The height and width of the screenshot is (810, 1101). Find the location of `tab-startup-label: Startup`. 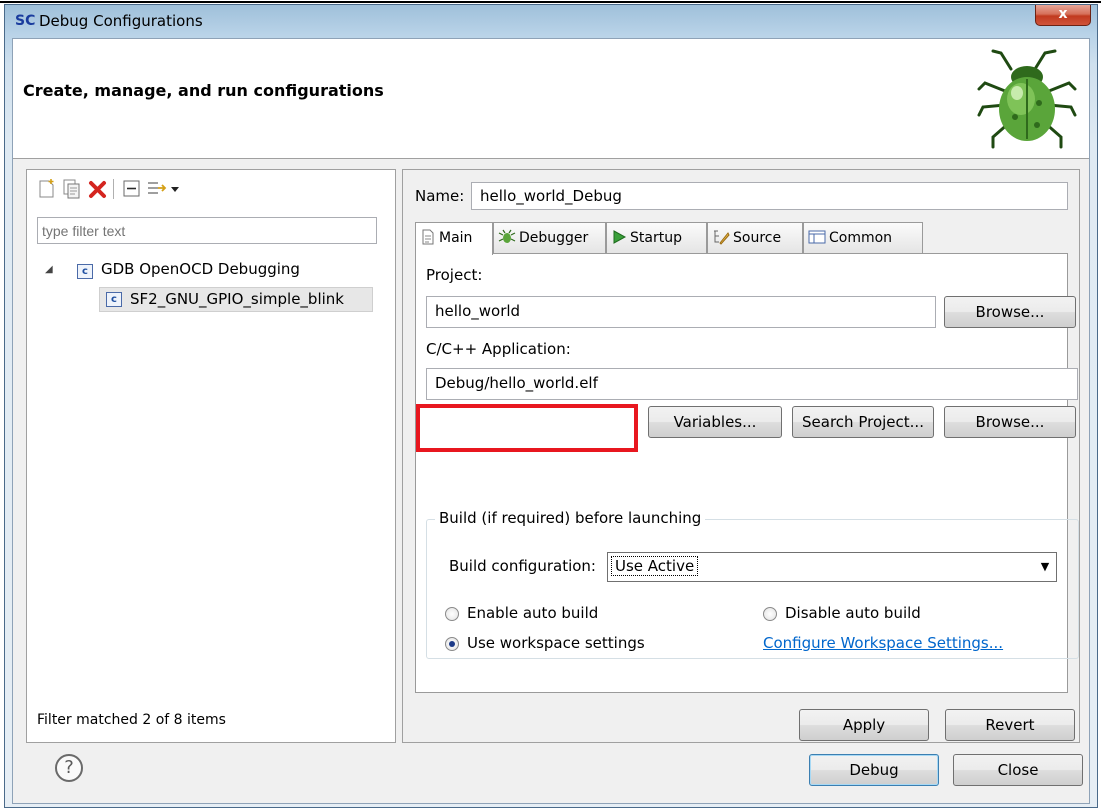

tab-startup-label: Startup is located at coordinates (656, 238).